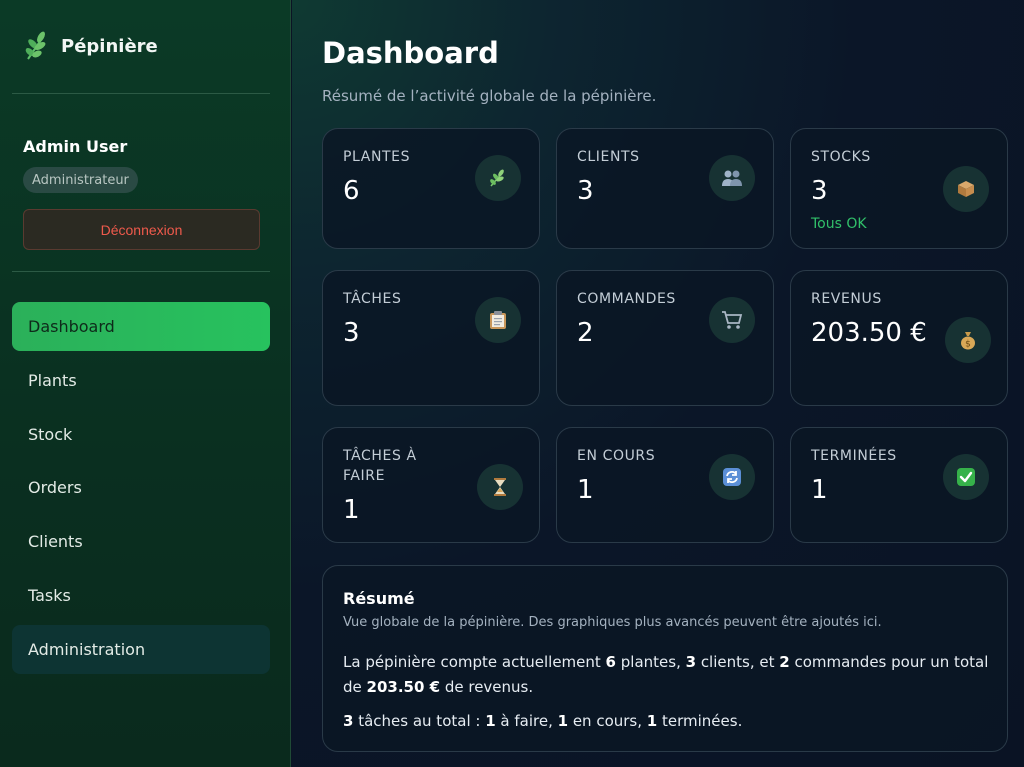 The image size is (1024, 767). What do you see at coordinates (738, 662) in the screenshot?
I see `summary-text: clients, et` at bounding box center [738, 662].